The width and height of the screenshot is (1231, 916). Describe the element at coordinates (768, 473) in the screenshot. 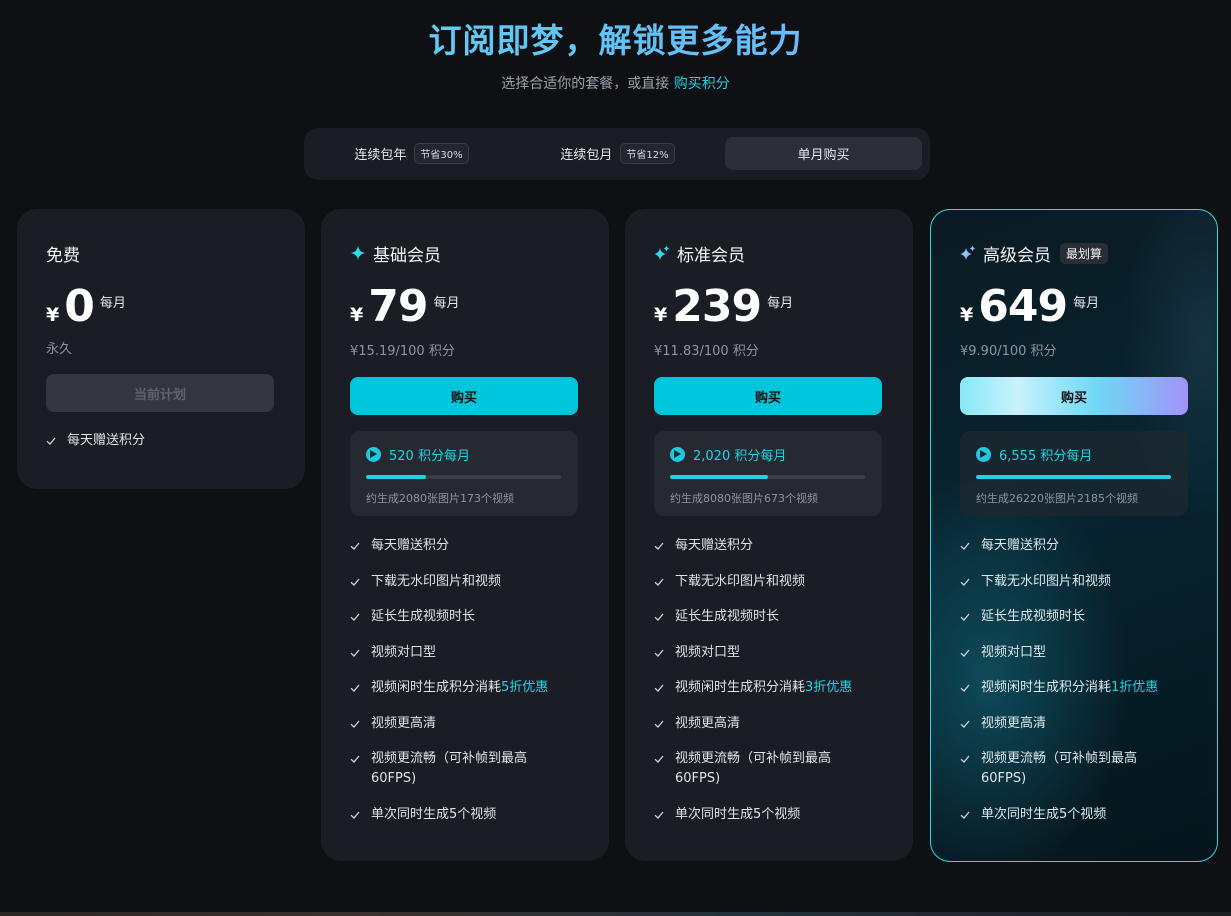

I see `credits-box: 2,020 积分每月 约生成8080张图片673个视频` at that location.